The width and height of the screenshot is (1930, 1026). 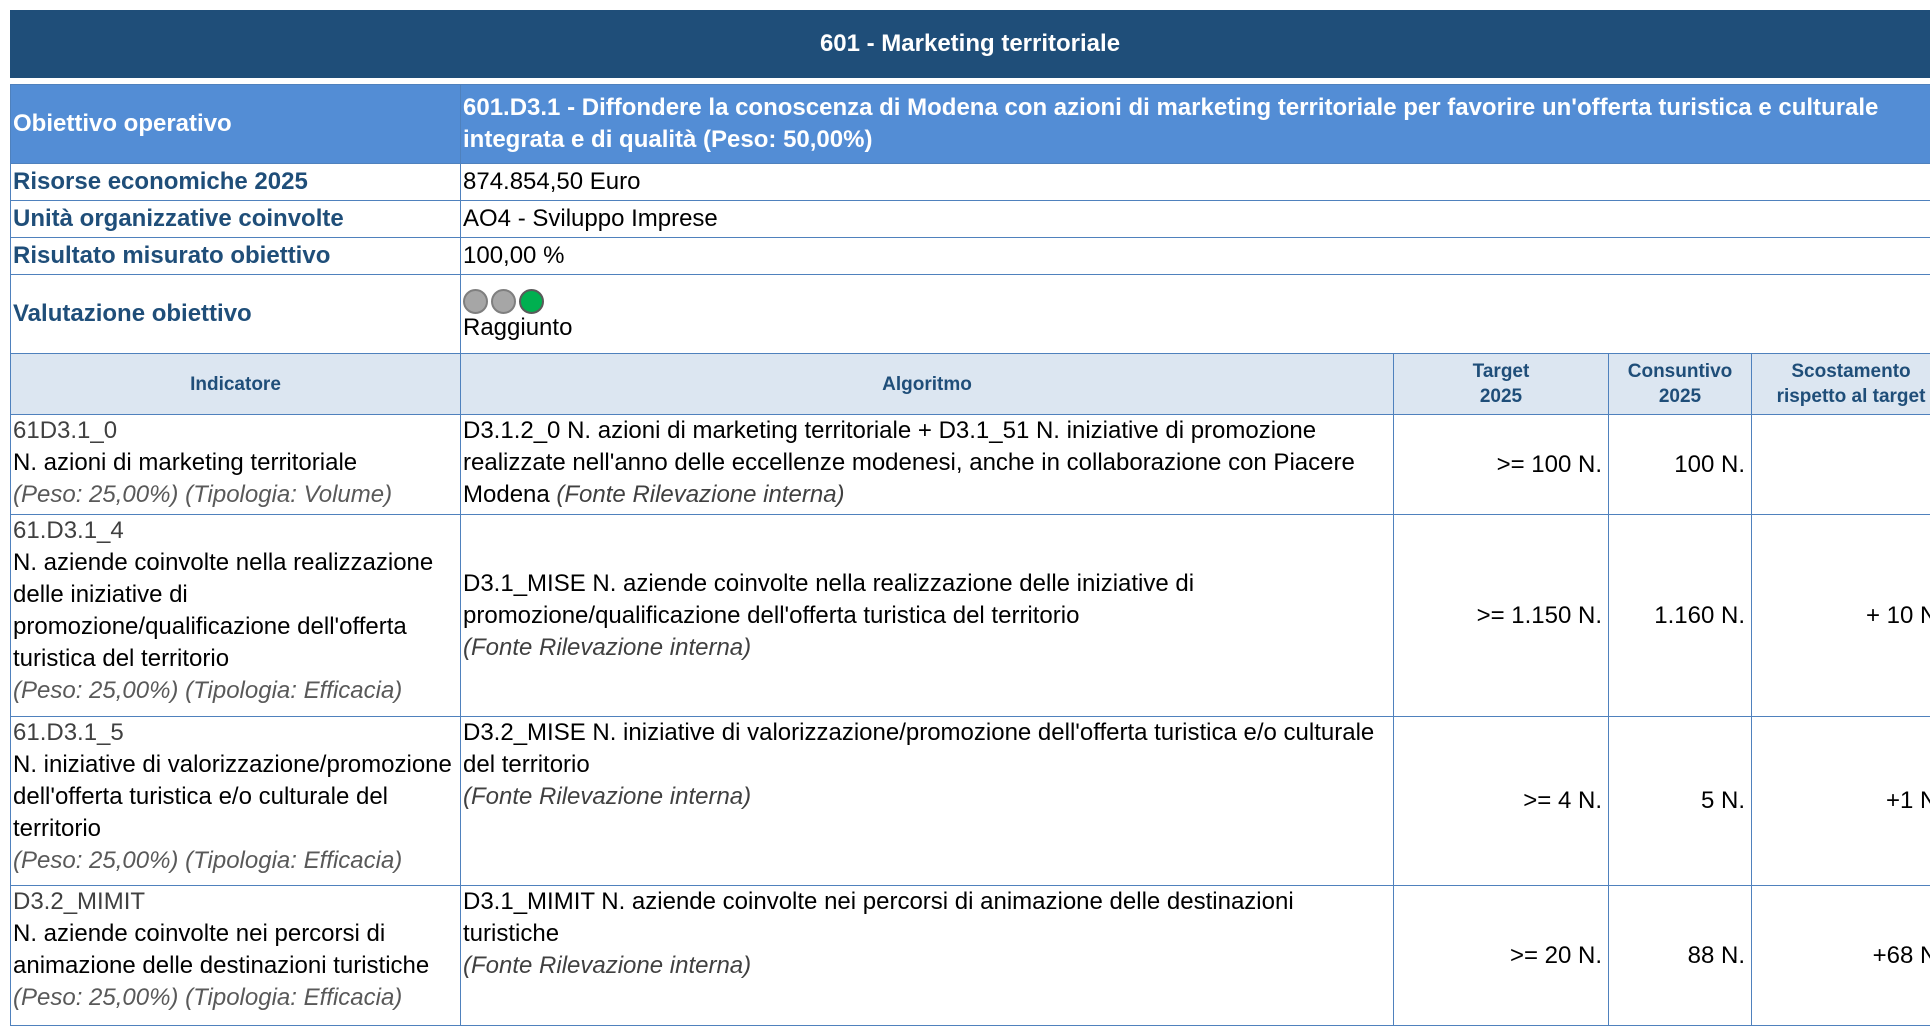 What do you see at coordinates (236, 902) in the screenshot?
I see `indicator-code: D3.2_MIMIT` at bounding box center [236, 902].